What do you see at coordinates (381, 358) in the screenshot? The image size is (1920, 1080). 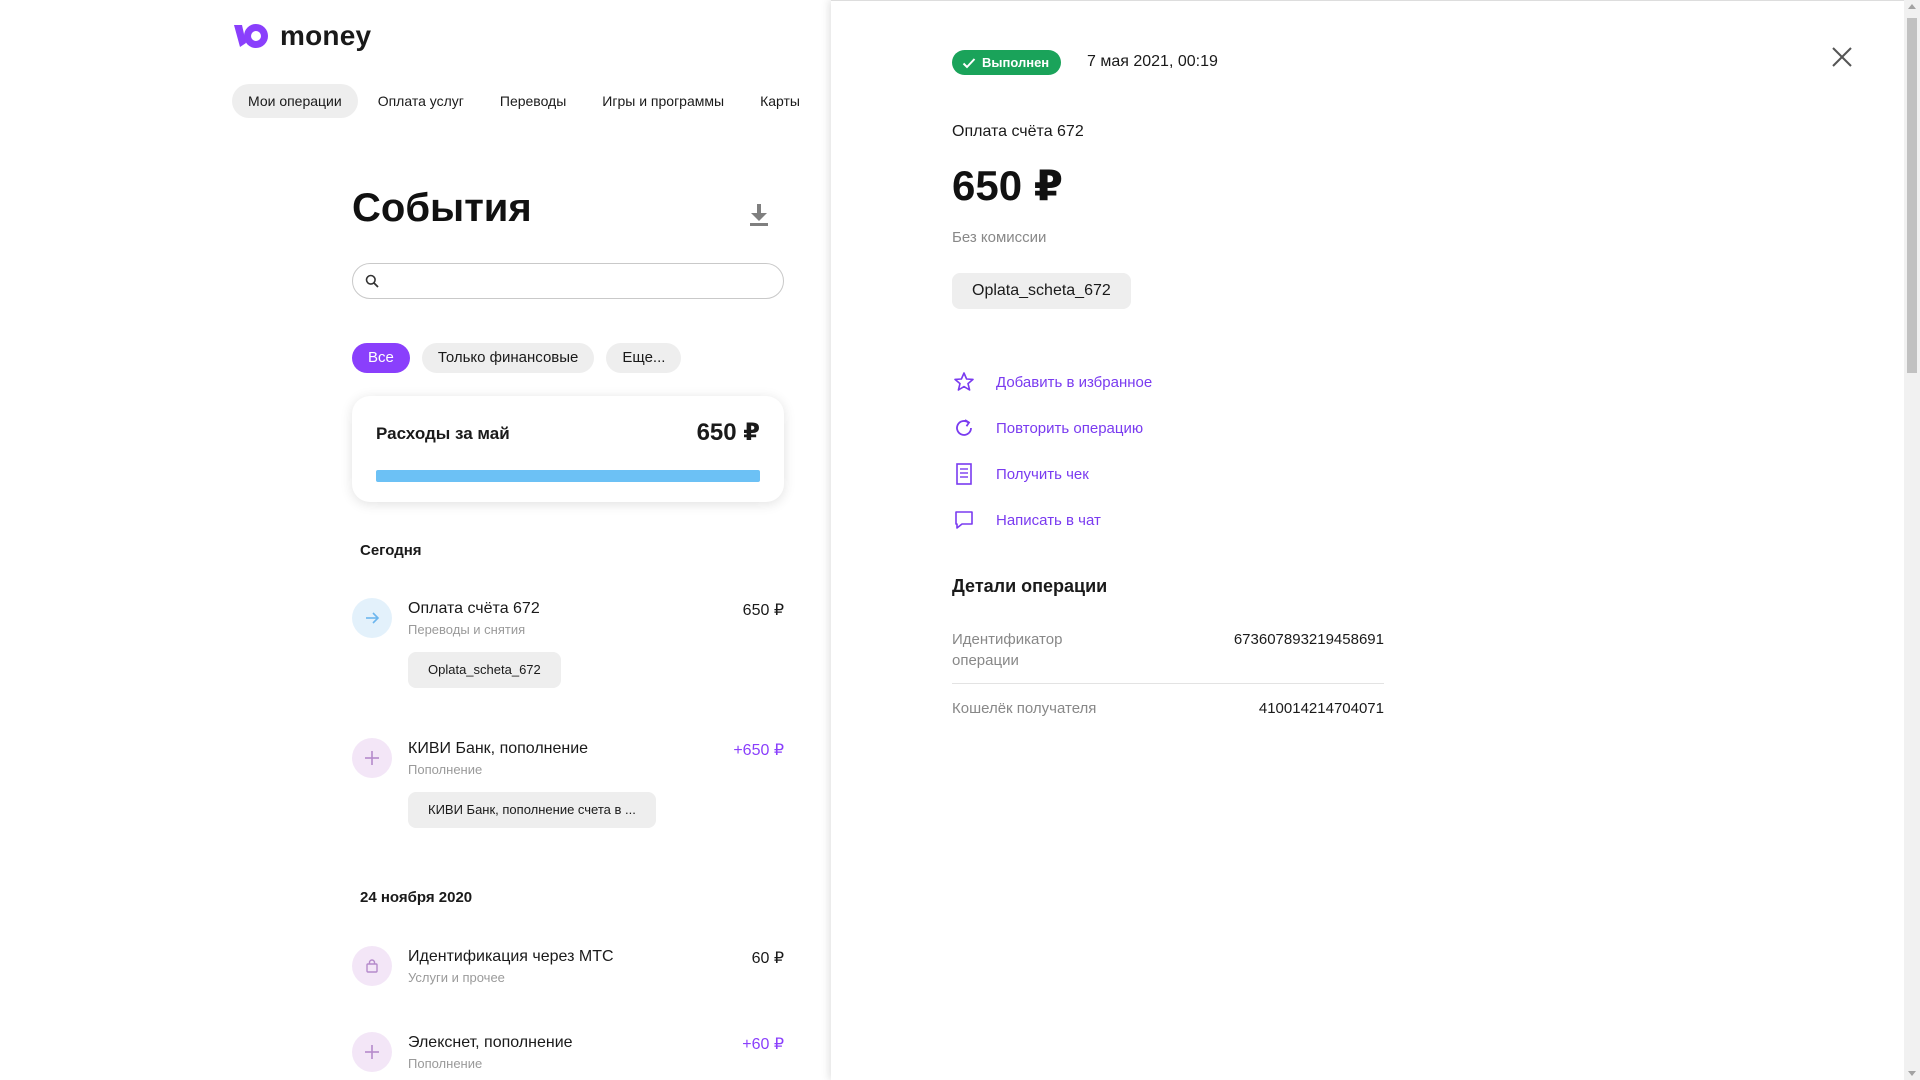 I see `filter-all: Все` at bounding box center [381, 358].